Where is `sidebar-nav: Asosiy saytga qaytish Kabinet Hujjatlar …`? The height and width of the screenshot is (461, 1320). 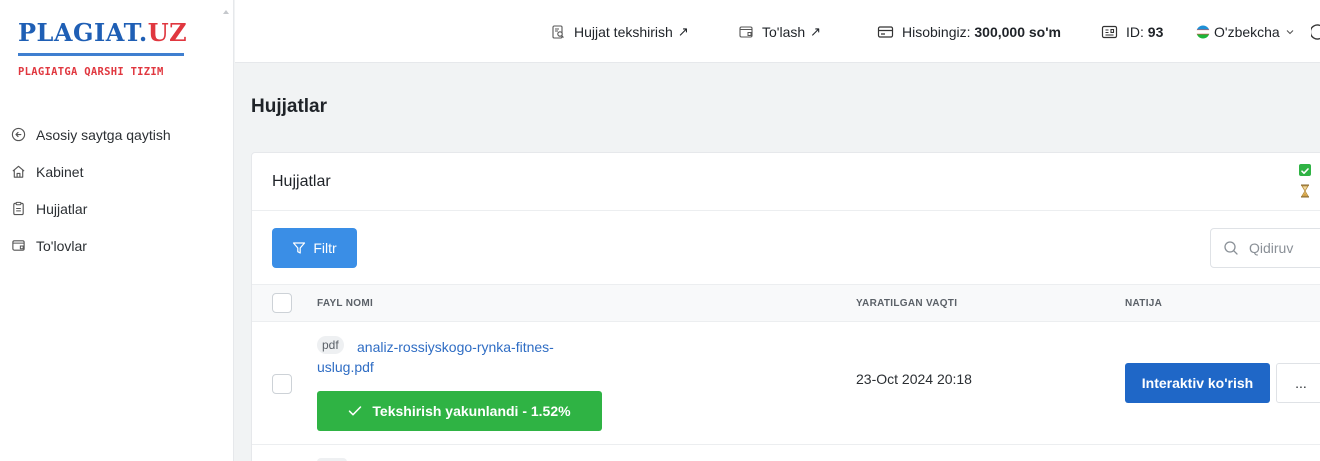
sidebar-nav: Asosiy saytga qaytish Kabinet Hujjatlar … is located at coordinates (117, 190).